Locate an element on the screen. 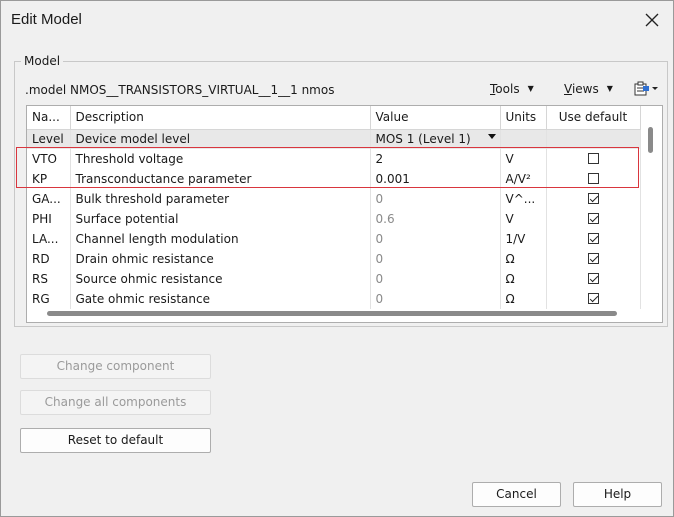 The image size is (674, 517). column-header-units: Units is located at coordinates (523, 118).